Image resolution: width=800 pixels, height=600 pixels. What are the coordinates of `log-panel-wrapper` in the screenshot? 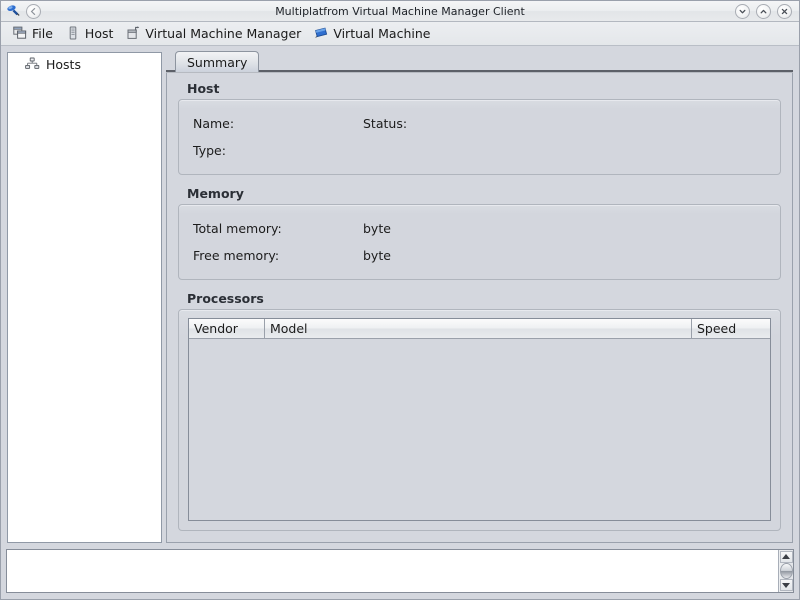 It's located at (400, 572).